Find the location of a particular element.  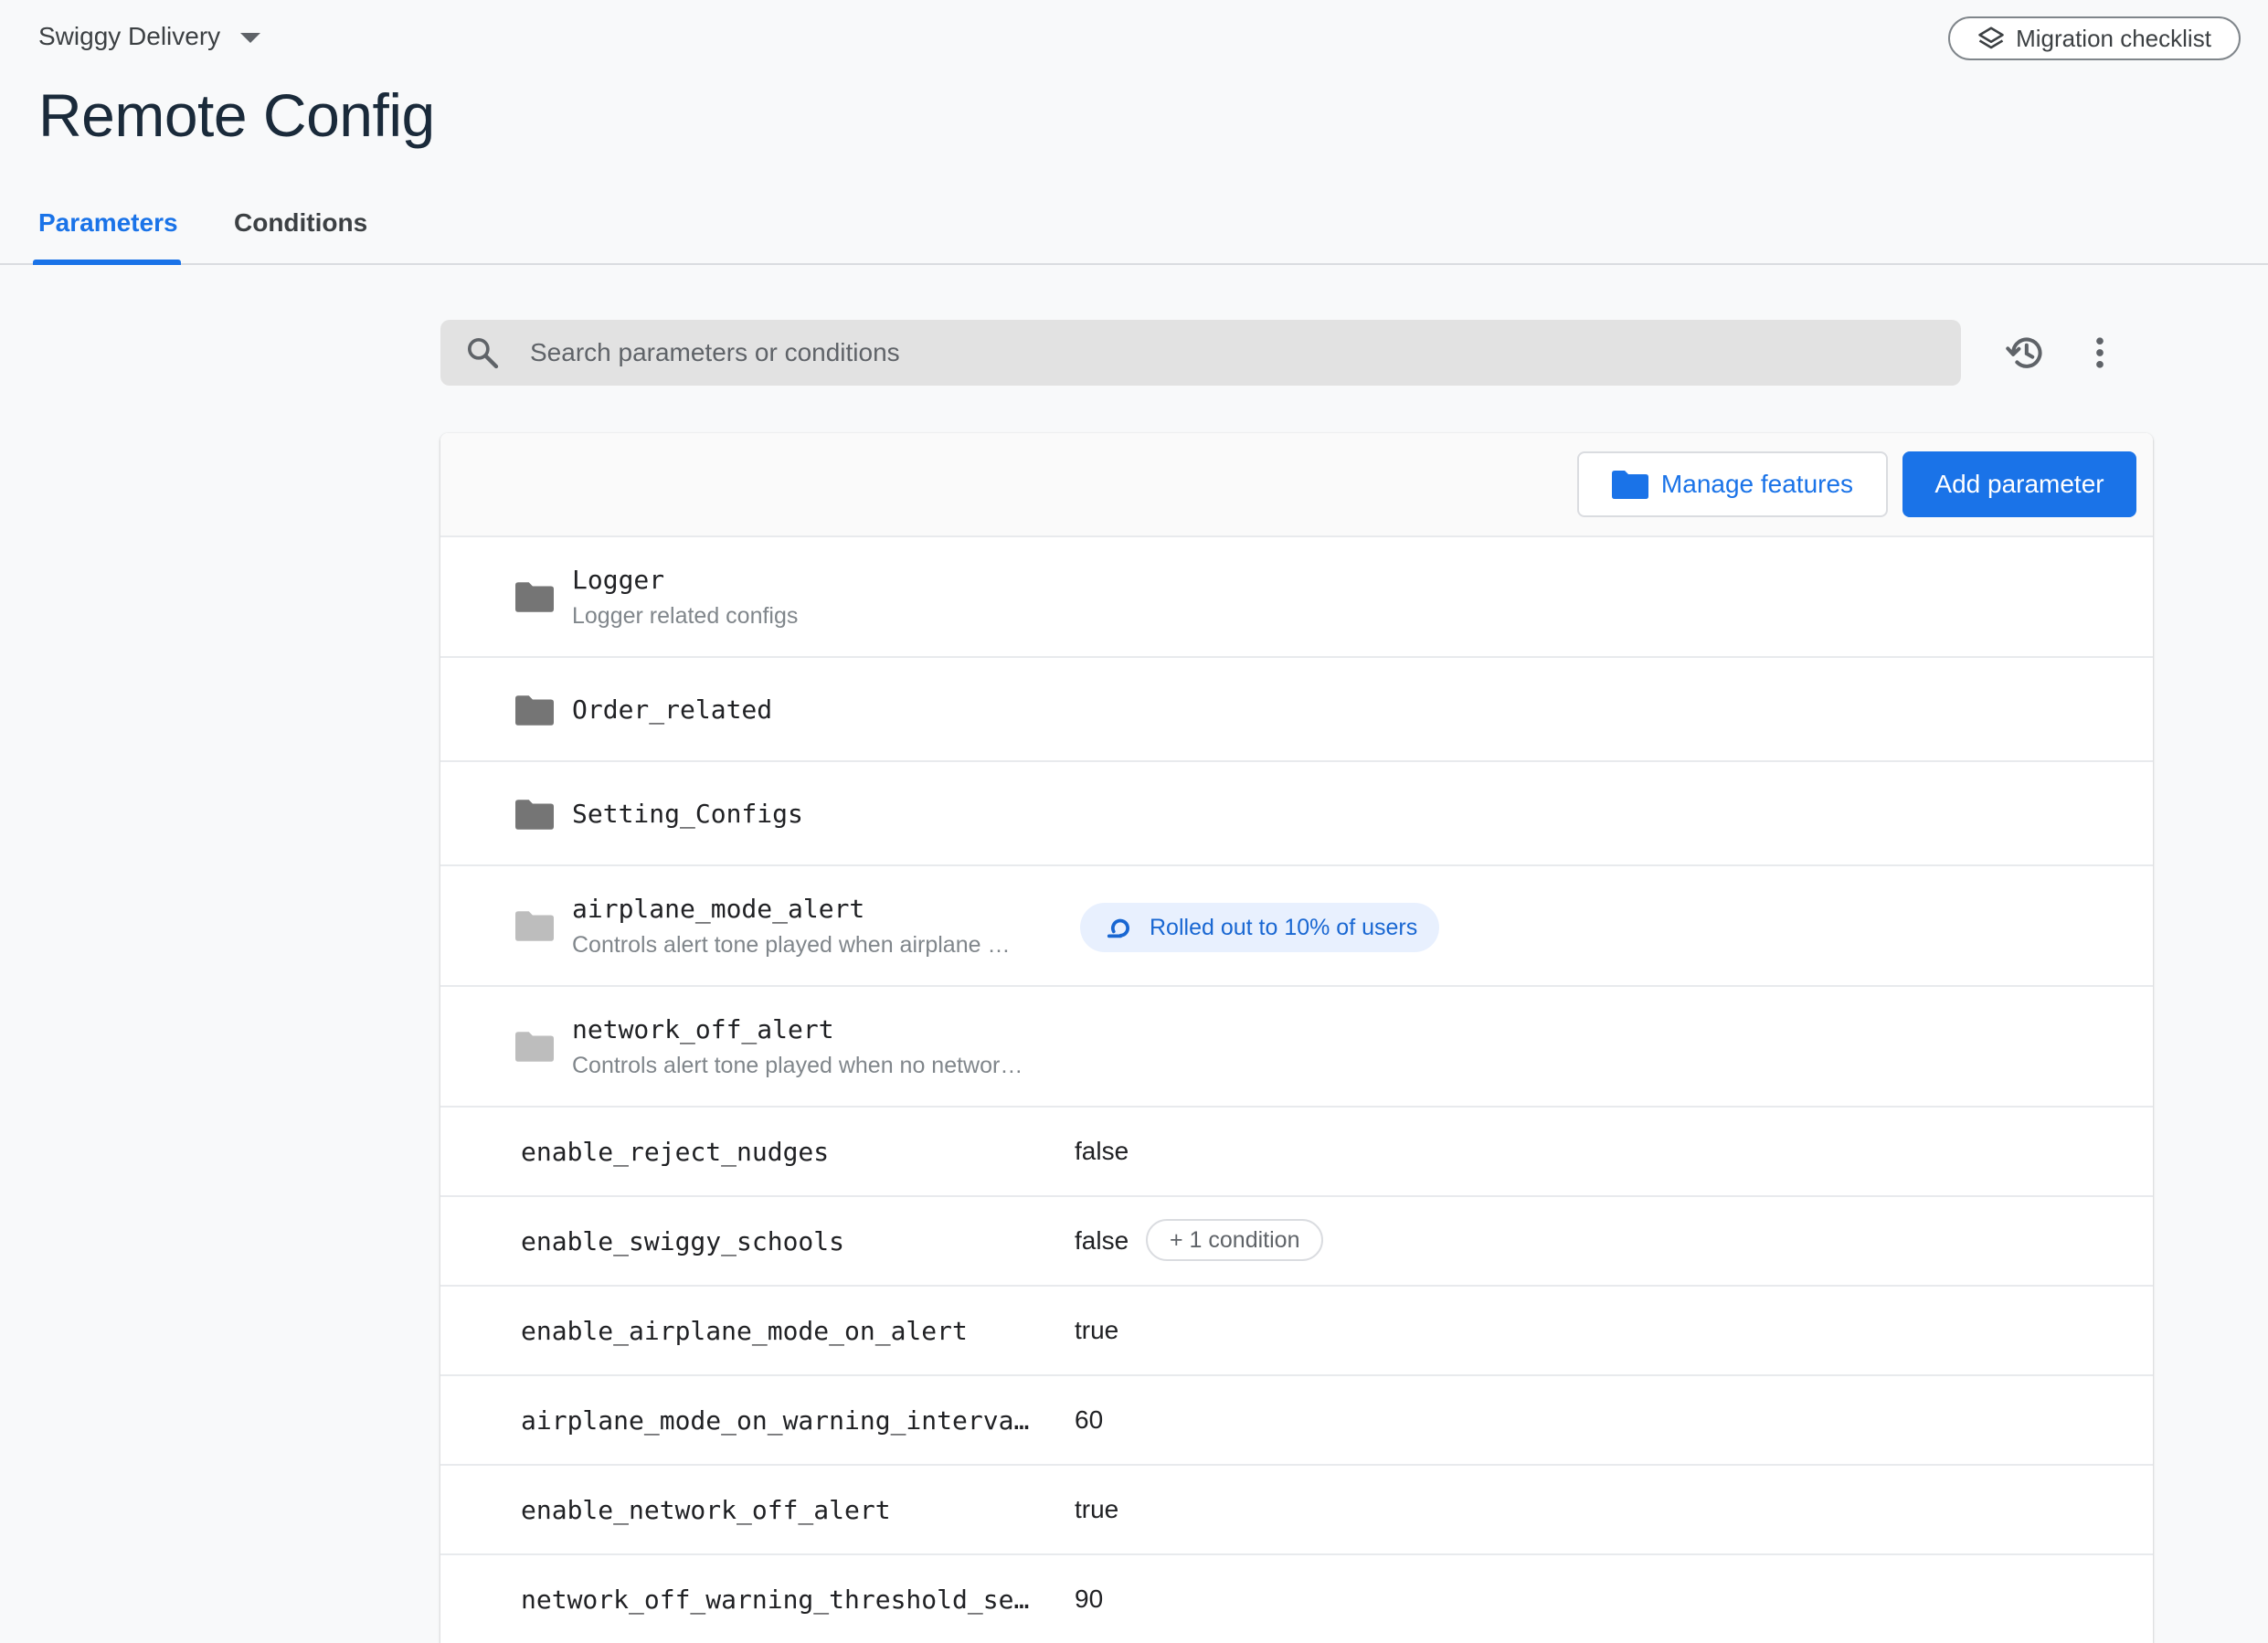

rollout-icon is located at coordinates (1118, 928).